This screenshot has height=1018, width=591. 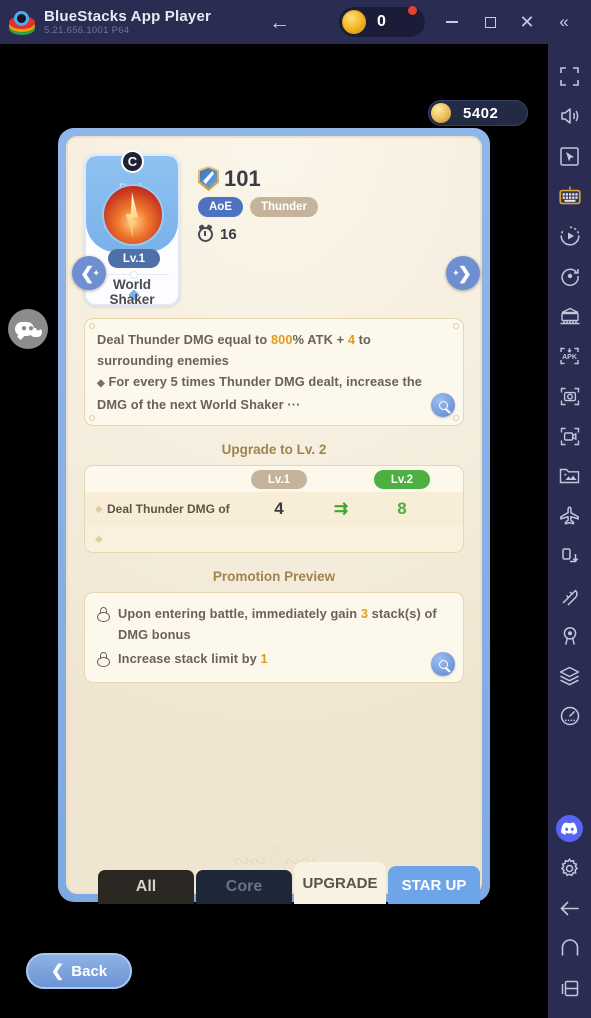 I want to click on hero-summary-row: C Excl. Lv.1 World Sha, so click(x=274, y=228).